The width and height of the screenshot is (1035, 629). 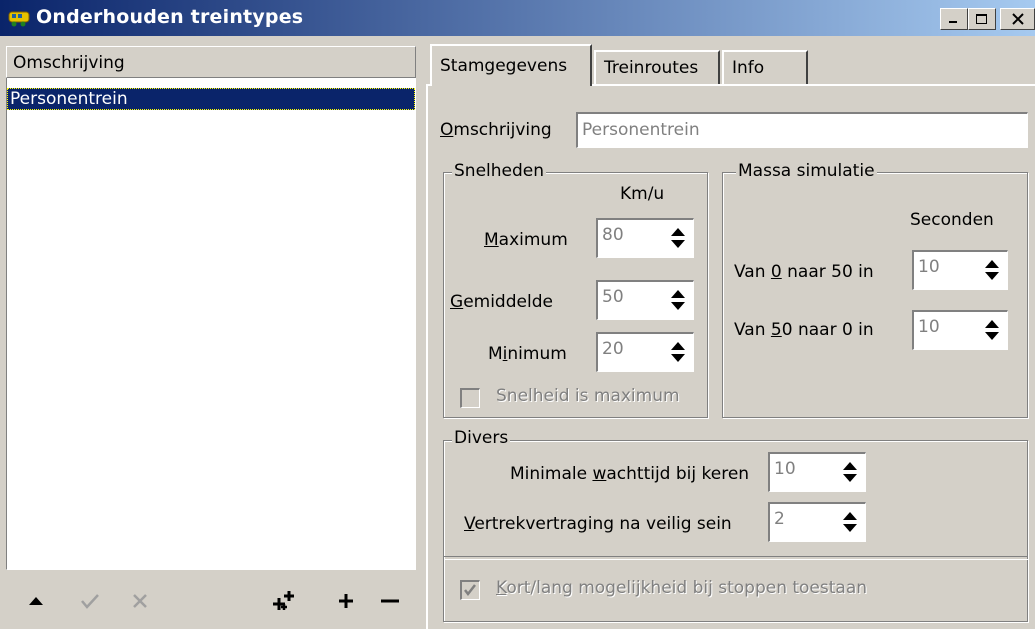 I want to click on kort-lang-checkbox, so click(x=470, y=590).